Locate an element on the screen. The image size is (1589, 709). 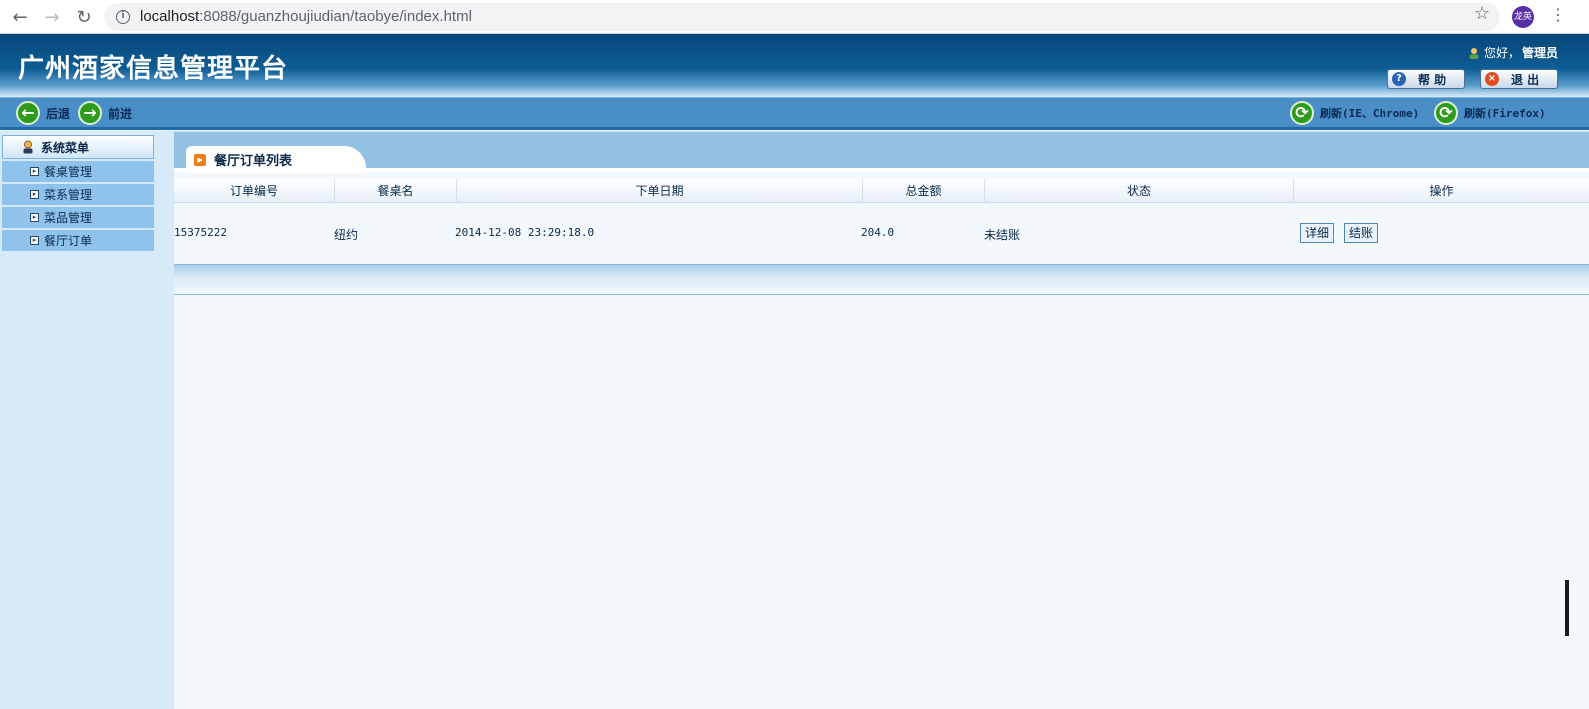
username: 管理员 is located at coordinates (1539, 53).